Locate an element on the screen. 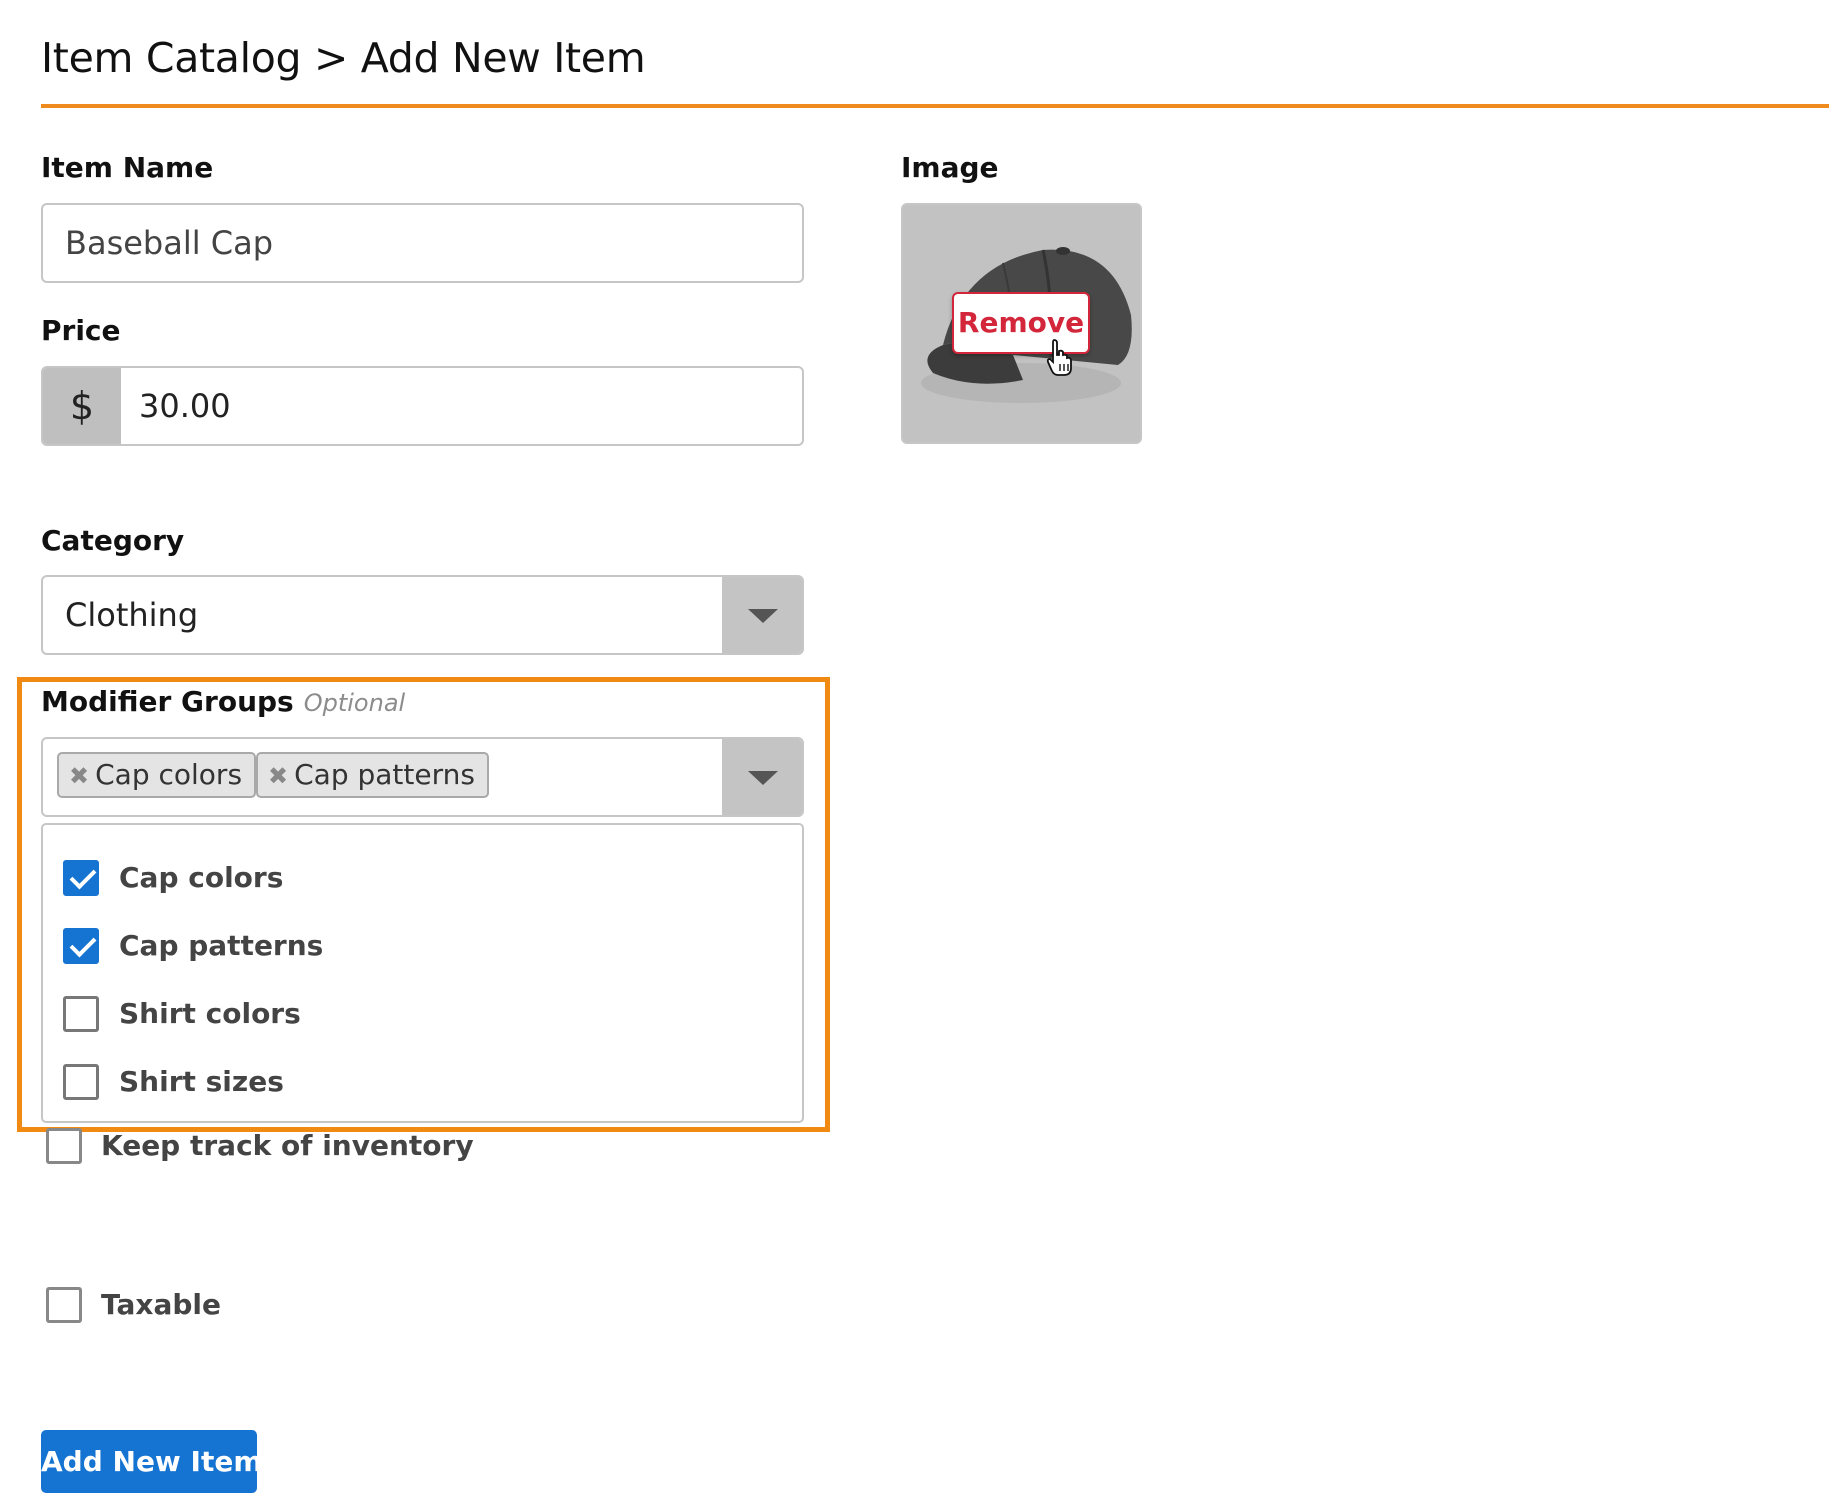  category-label: Category is located at coordinates (113, 540).